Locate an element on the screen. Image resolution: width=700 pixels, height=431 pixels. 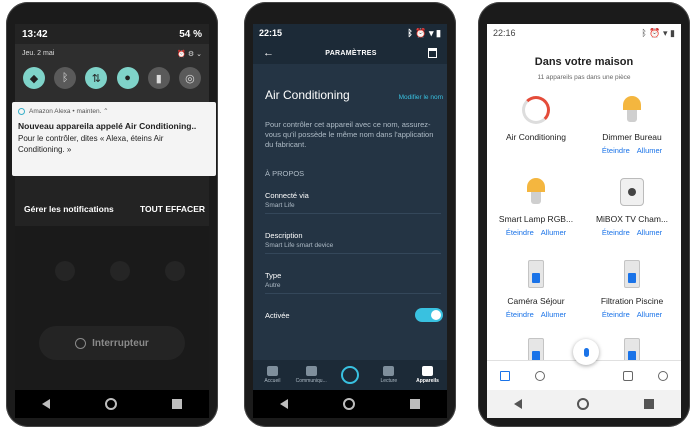
device-card: Dimmer Bureau Éteindre Allumer is located at coordinates (632, 124).